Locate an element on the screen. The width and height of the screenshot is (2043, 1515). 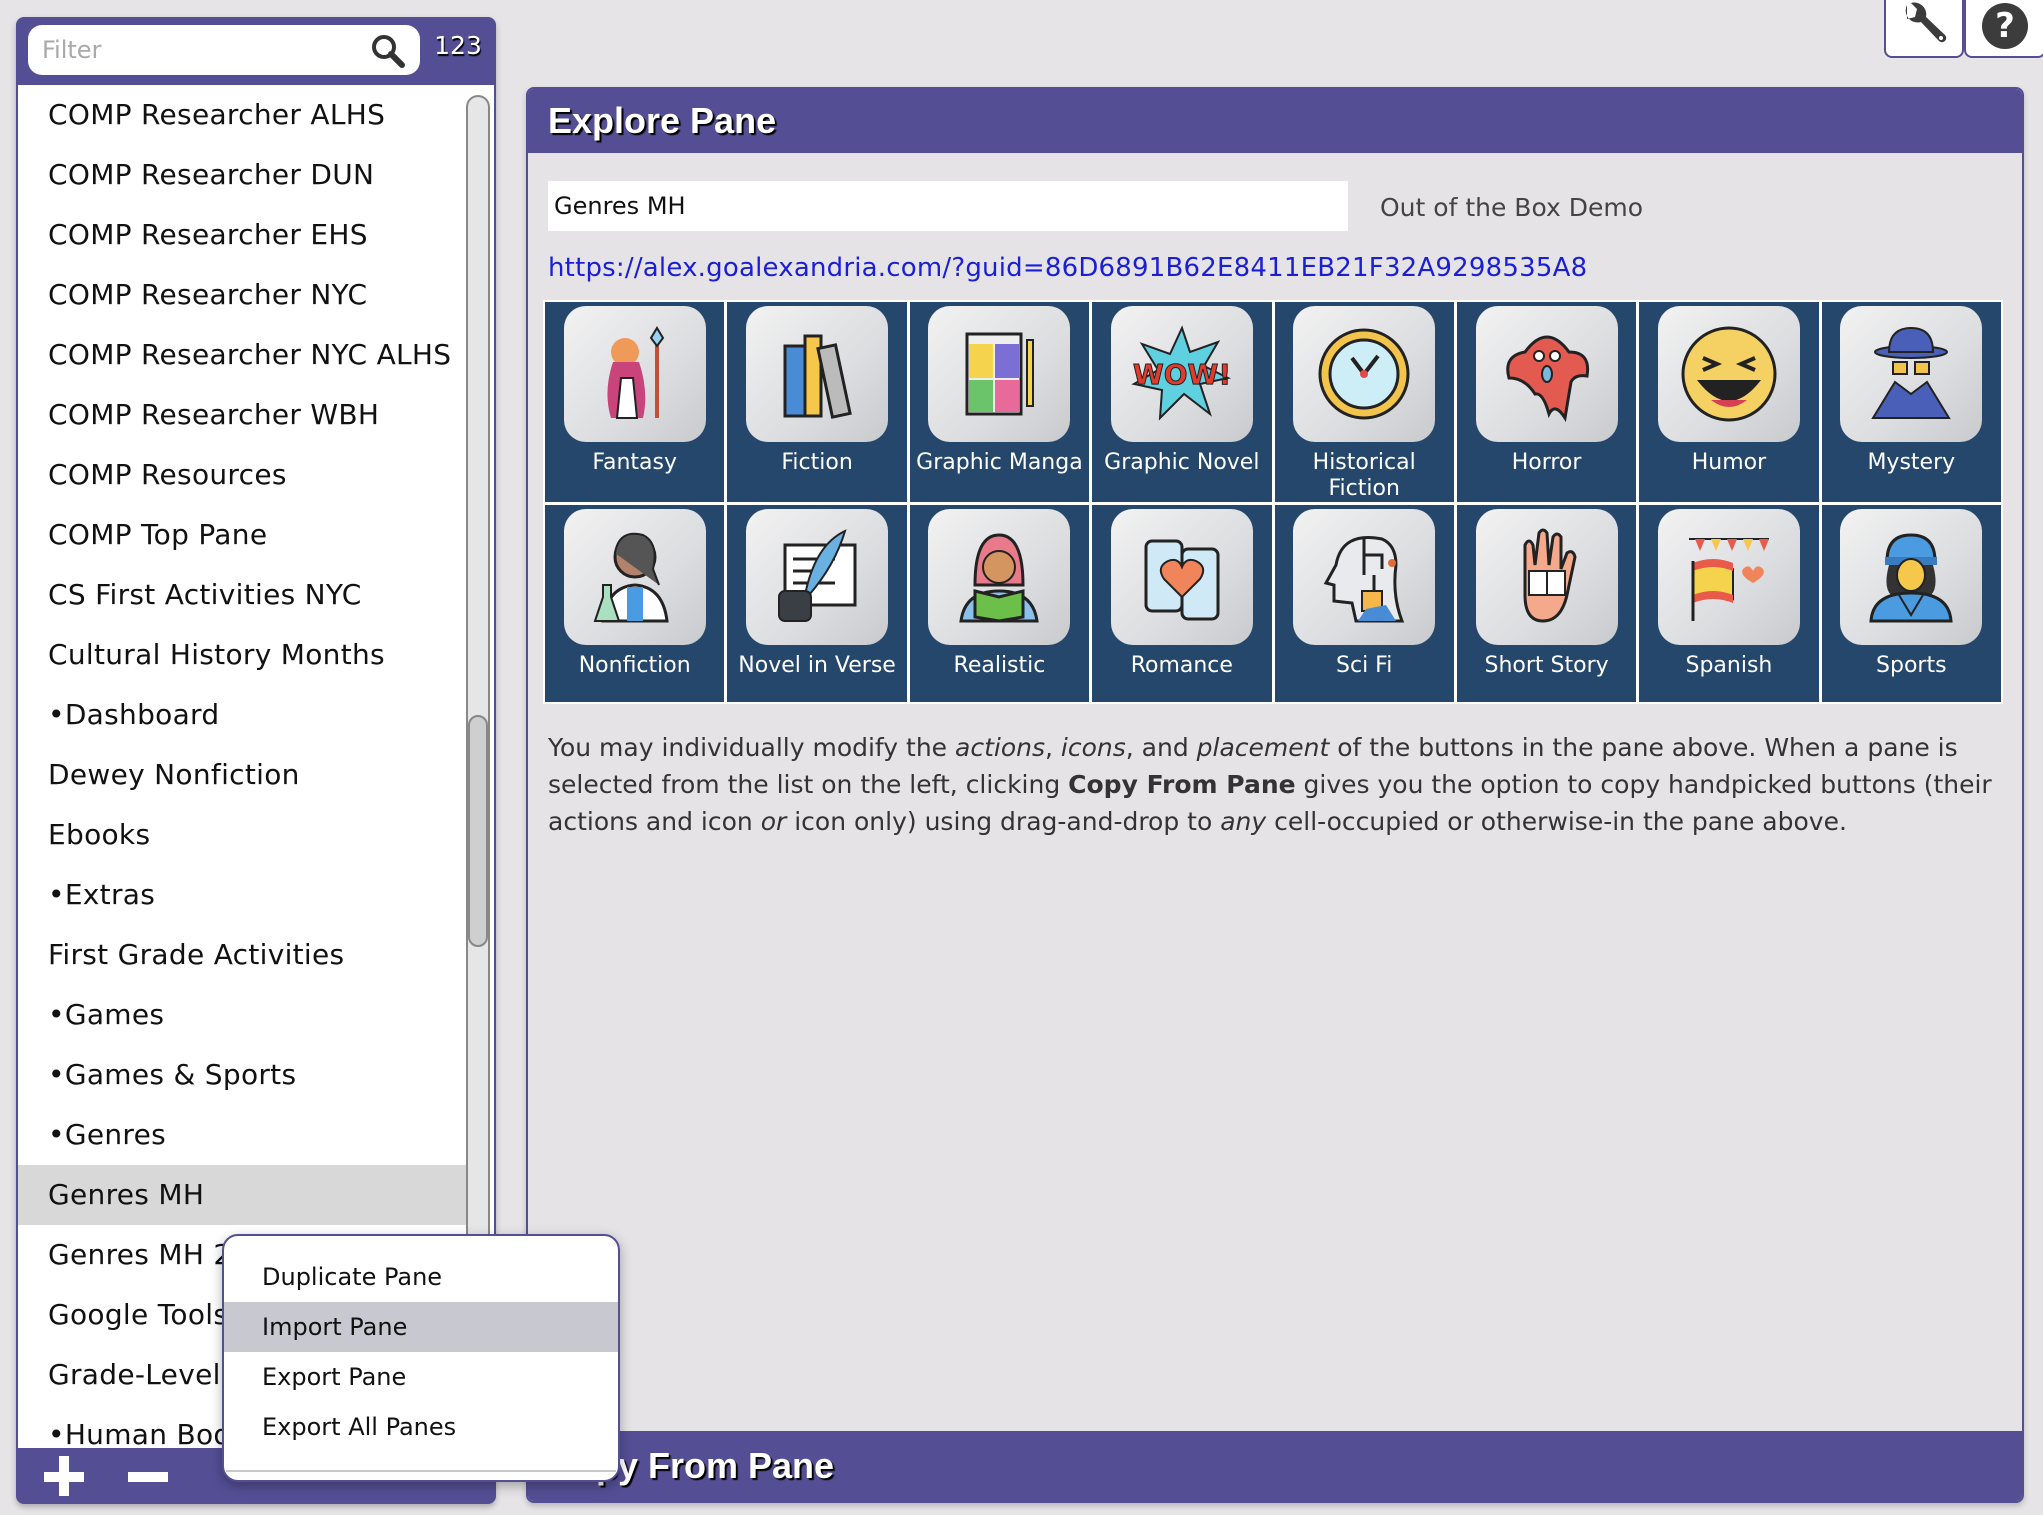
pane-button-humor: Humor is located at coordinates (1729, 402).